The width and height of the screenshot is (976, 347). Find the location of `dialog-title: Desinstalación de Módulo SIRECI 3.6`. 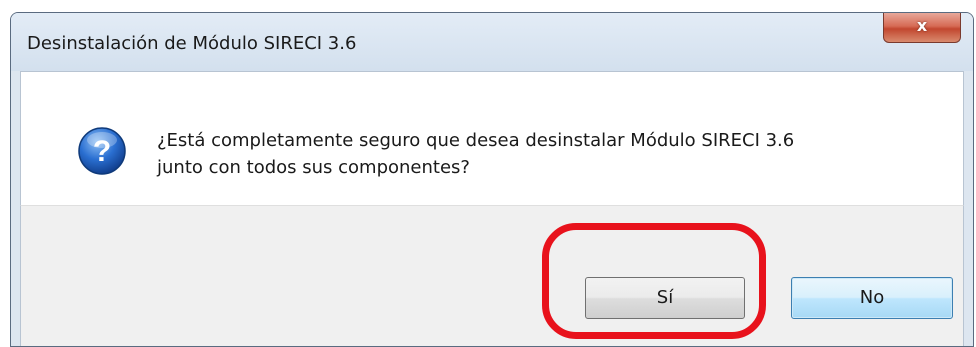

dialog-title: Desinstalación de Módulo SIRECI 3.6 is located at coordinates (192, 43).